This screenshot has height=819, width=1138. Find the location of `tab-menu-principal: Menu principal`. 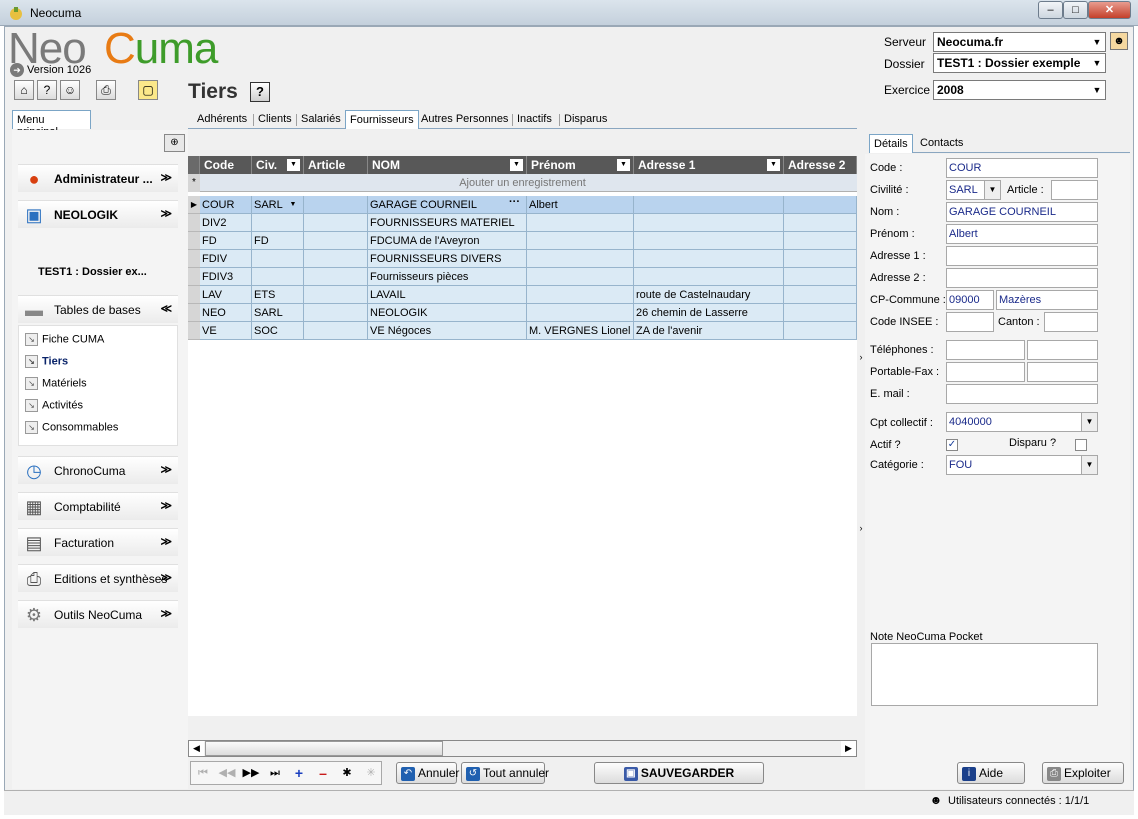

tab-menu-principal: Menu principal is located at coordinates (51, 124).